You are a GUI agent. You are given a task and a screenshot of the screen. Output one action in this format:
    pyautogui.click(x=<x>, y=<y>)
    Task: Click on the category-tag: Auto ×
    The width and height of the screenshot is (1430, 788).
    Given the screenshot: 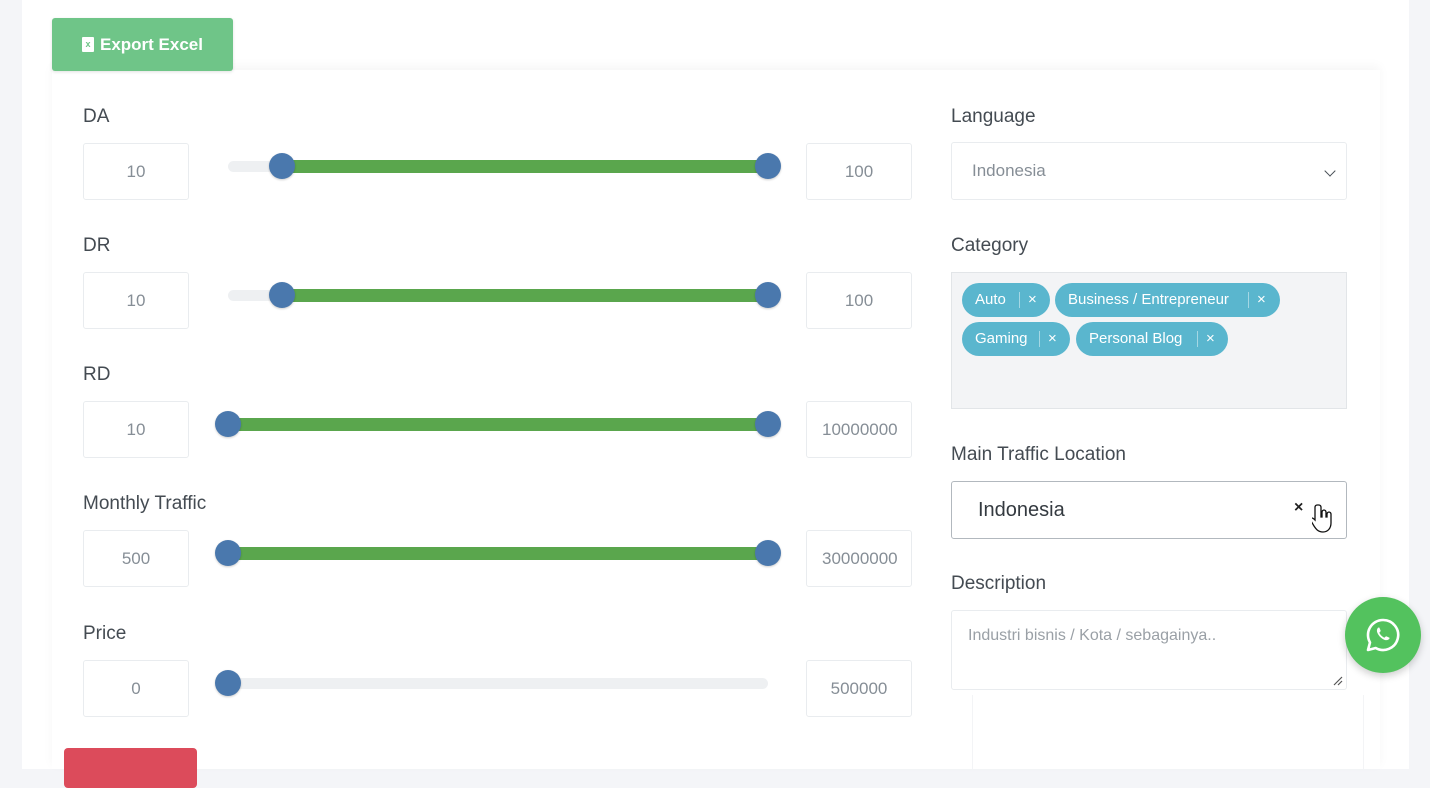 What is the action you would take?
    pyautogui.click(x=1006, y=300)
    